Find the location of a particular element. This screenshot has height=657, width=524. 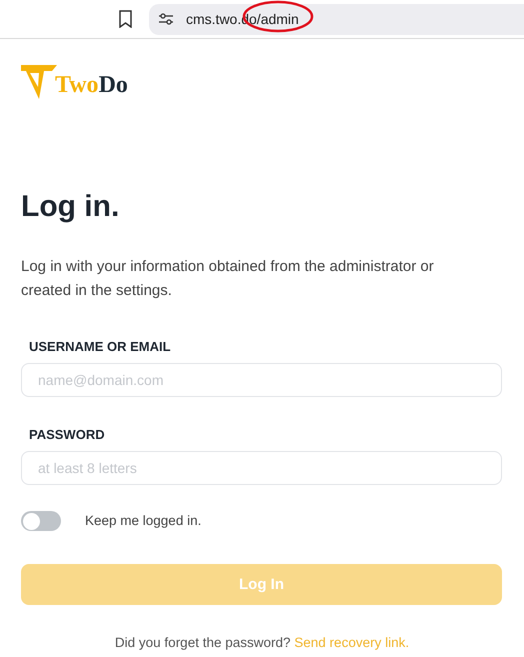

logo-icon is located at coordinates (39, 82).